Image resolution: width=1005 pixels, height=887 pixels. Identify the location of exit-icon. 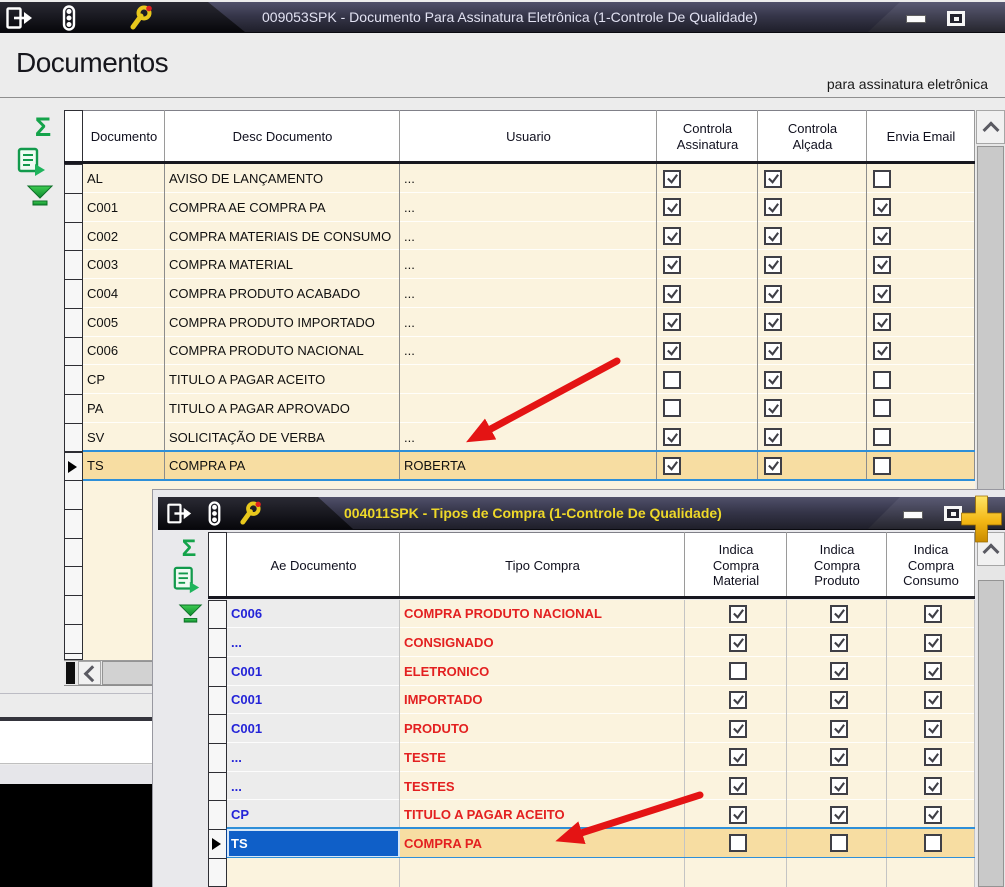
(20, 19).